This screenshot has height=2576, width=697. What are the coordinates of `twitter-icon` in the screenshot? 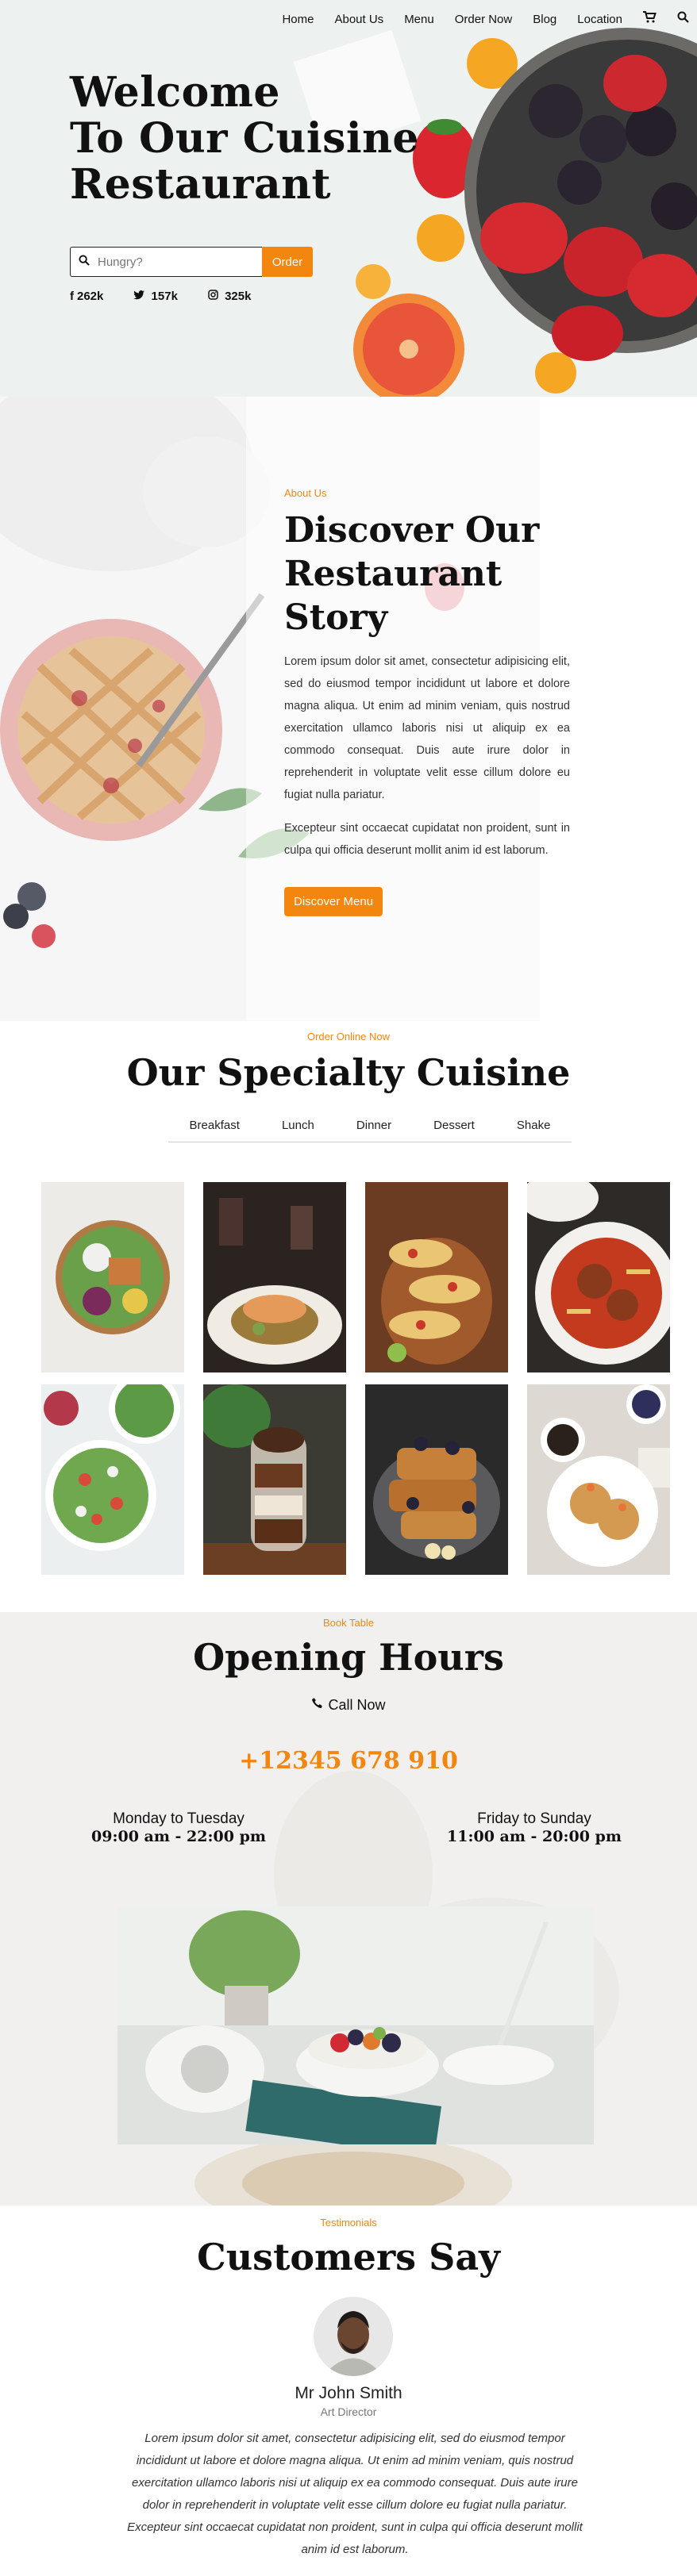 It's located at (141, 296).